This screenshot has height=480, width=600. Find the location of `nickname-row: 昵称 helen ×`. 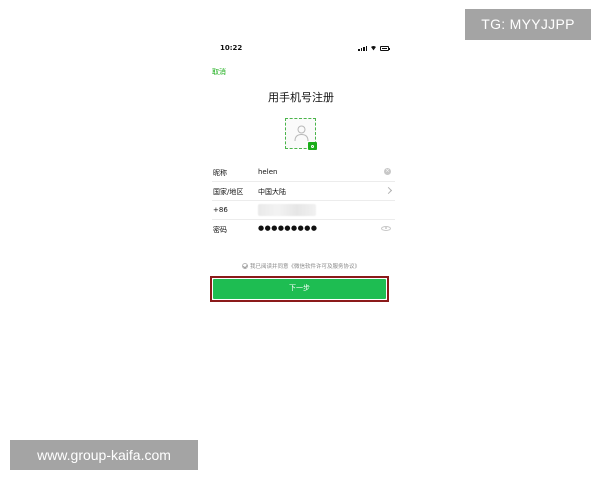

nickname-row: 昵称 helen × is located at coordinates (303, 172).